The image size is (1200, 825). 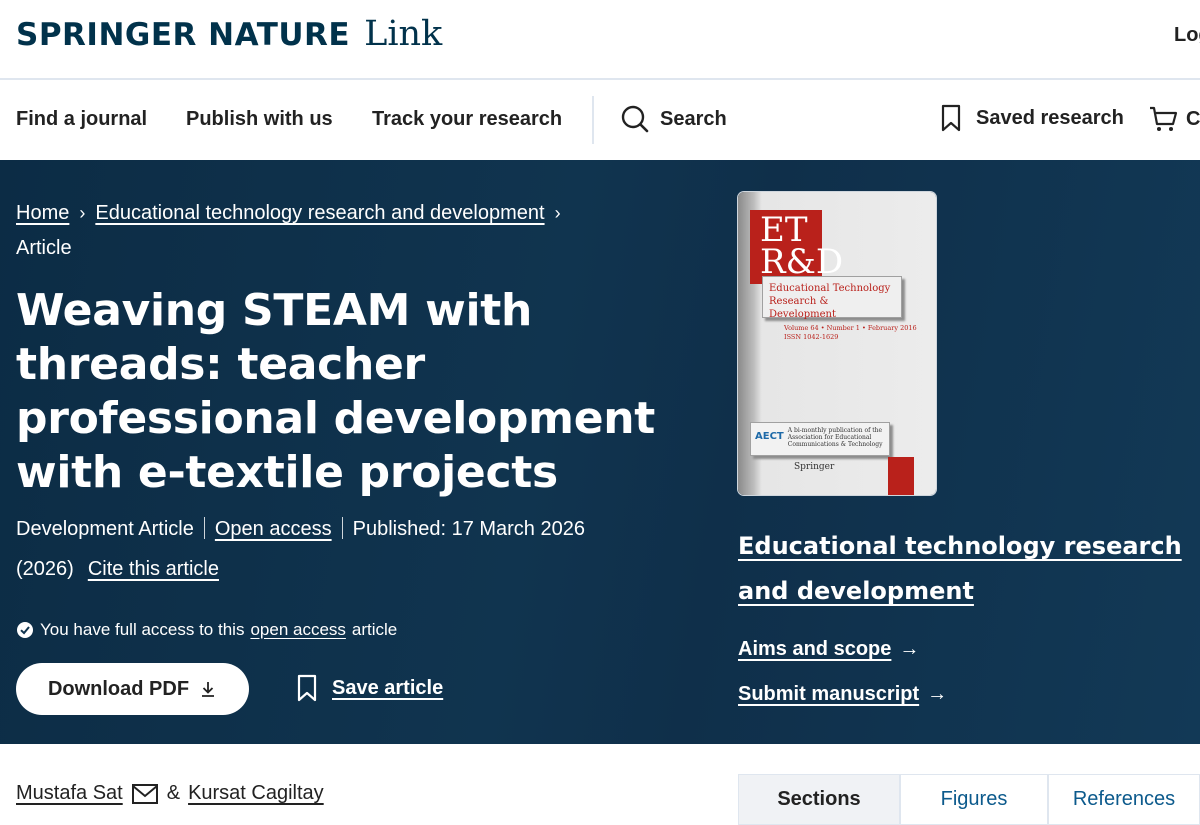 I want to click on breadcrumb-home: Home, so click(x=42, y=213).